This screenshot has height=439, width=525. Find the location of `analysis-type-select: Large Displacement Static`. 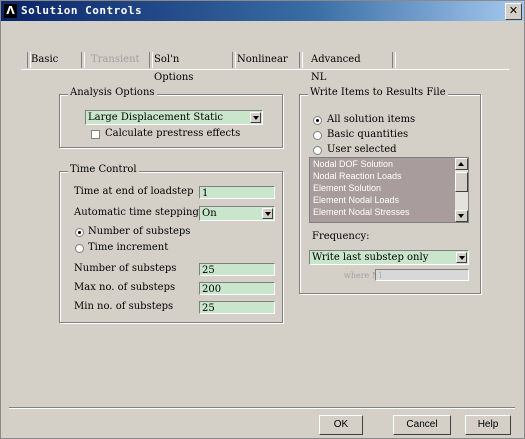

analysis-type-select: Large Displacement Static is located at coordinates (174, 117).